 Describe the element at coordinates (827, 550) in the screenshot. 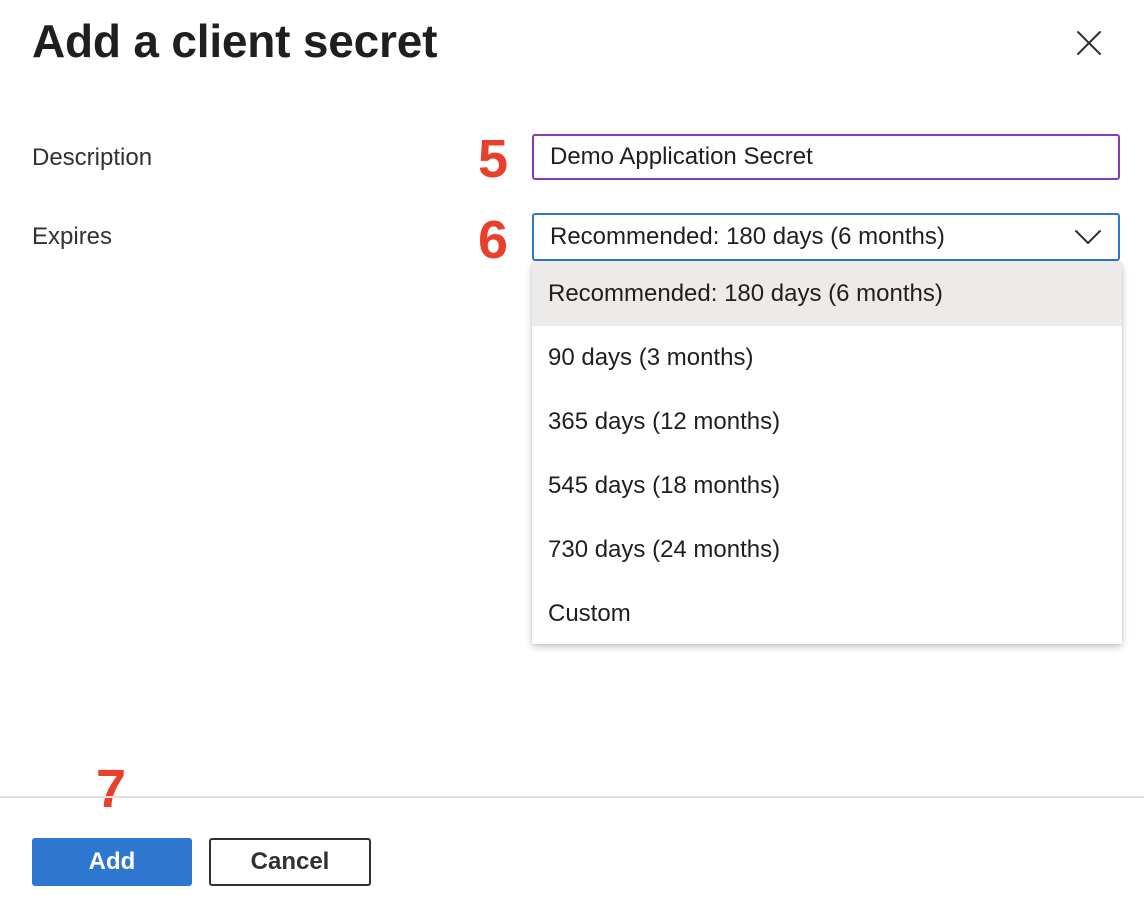

I see `expires-option-730-days: 730 days (24 months)` at that location.